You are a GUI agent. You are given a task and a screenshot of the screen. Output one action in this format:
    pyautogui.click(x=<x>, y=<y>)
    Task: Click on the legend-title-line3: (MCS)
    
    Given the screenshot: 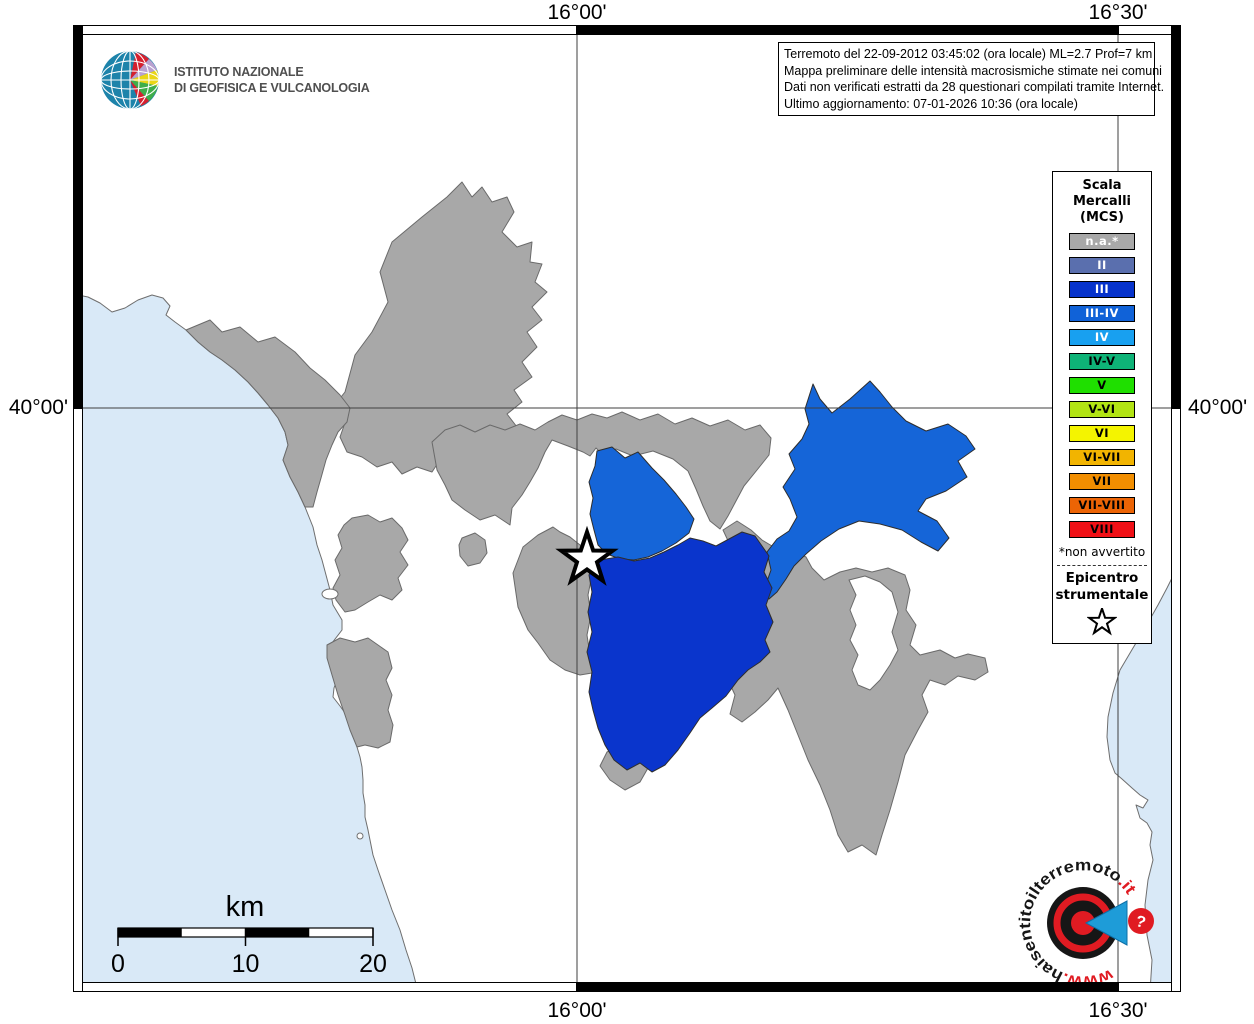 What is the action you would take?
    pyautogui.click(x=1102, y=217)
    